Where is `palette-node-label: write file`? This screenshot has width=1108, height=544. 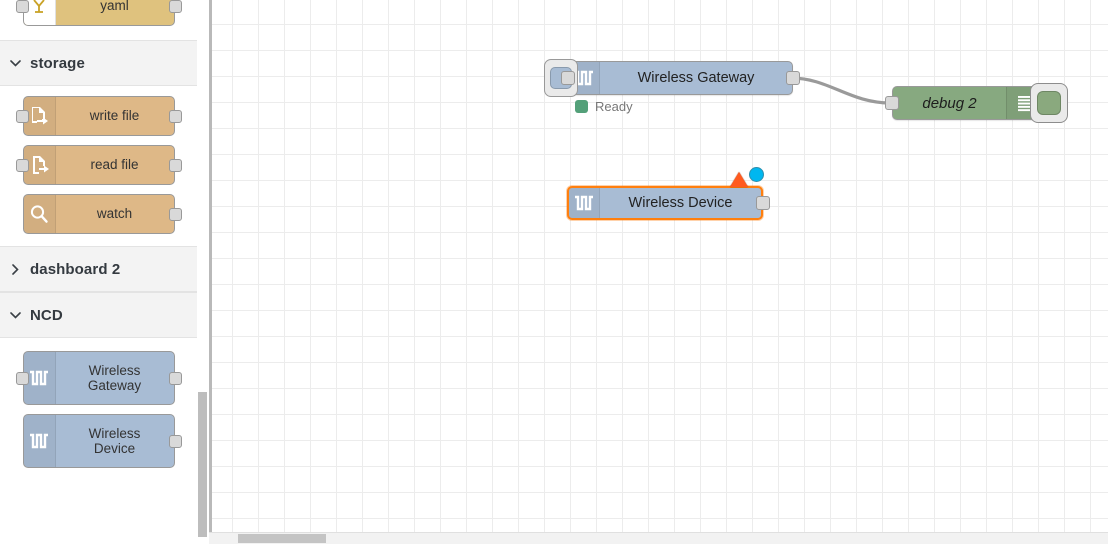
palette-node-label: write file is located at coordinates (114, 116).